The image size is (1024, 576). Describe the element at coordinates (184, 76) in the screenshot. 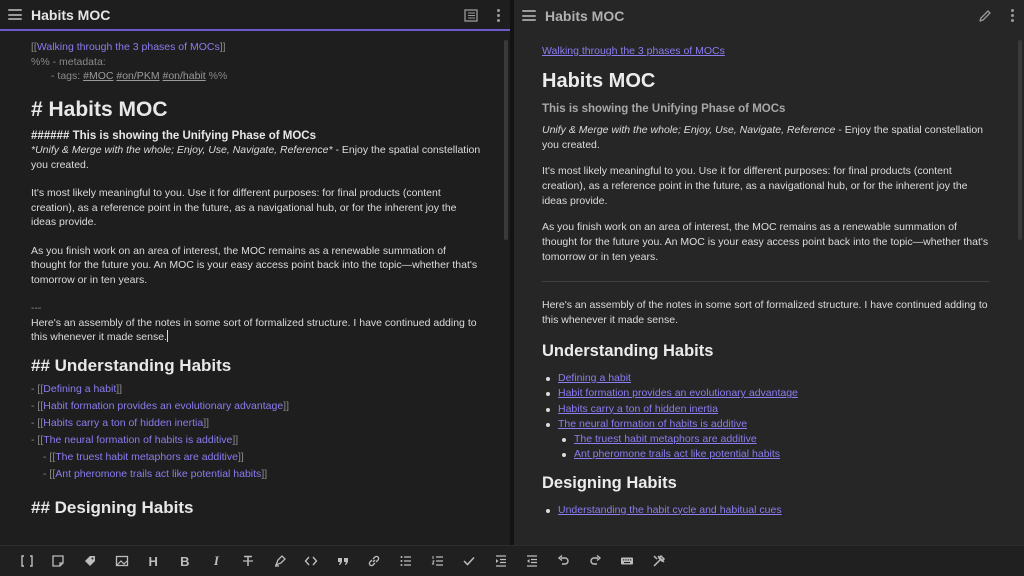

I see `tag-habit: #on/habit` at that location.